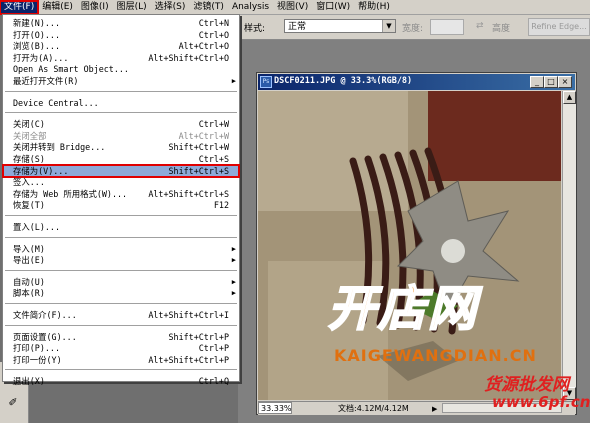 The height and width of the screenshot is (423, 590). Describe the element at coordinates (526, 385) in the screenshot. I see `watermark-bottom-cn: 货源批发网` at that location.